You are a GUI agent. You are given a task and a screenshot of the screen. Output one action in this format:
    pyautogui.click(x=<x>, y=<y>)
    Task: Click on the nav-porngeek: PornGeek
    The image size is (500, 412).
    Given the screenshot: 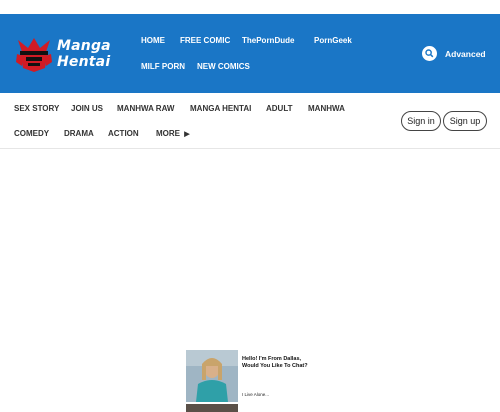 What is the action you would take?
    pyautogui.click(x=333, y=40)
    